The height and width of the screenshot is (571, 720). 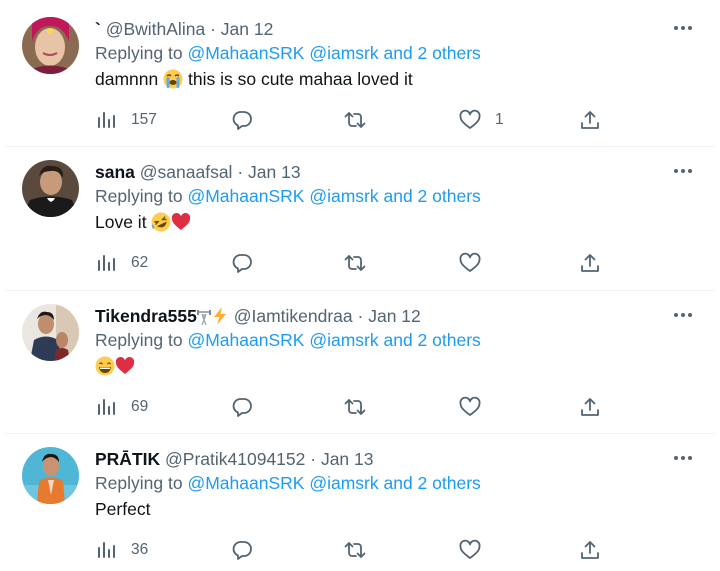 I want to click on tweet-text-part: damnnn, so click(x=127, y=79).